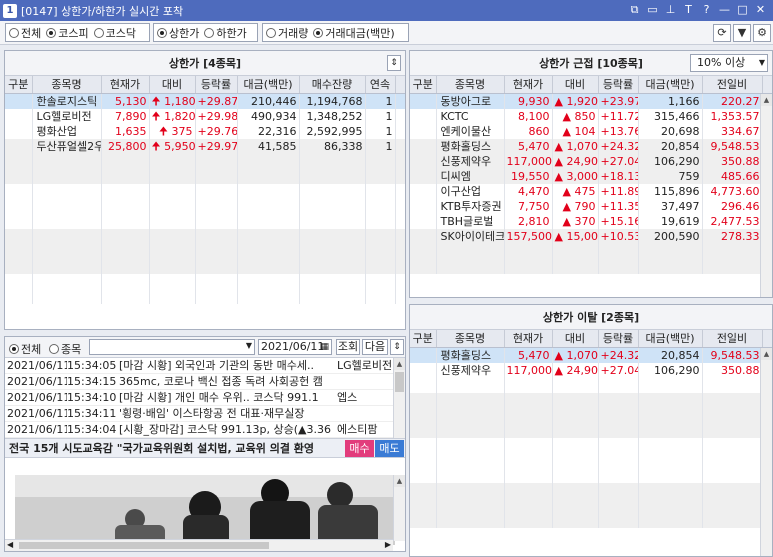 This screenshot has width=773, height=557. What do you see at coordinates (591, 221) in the screenshot?
I see `table-row: TBH글로벌 2,810 ▲ 370 +15.16 19,619 2,477.53` at bounding box center [591, 221].